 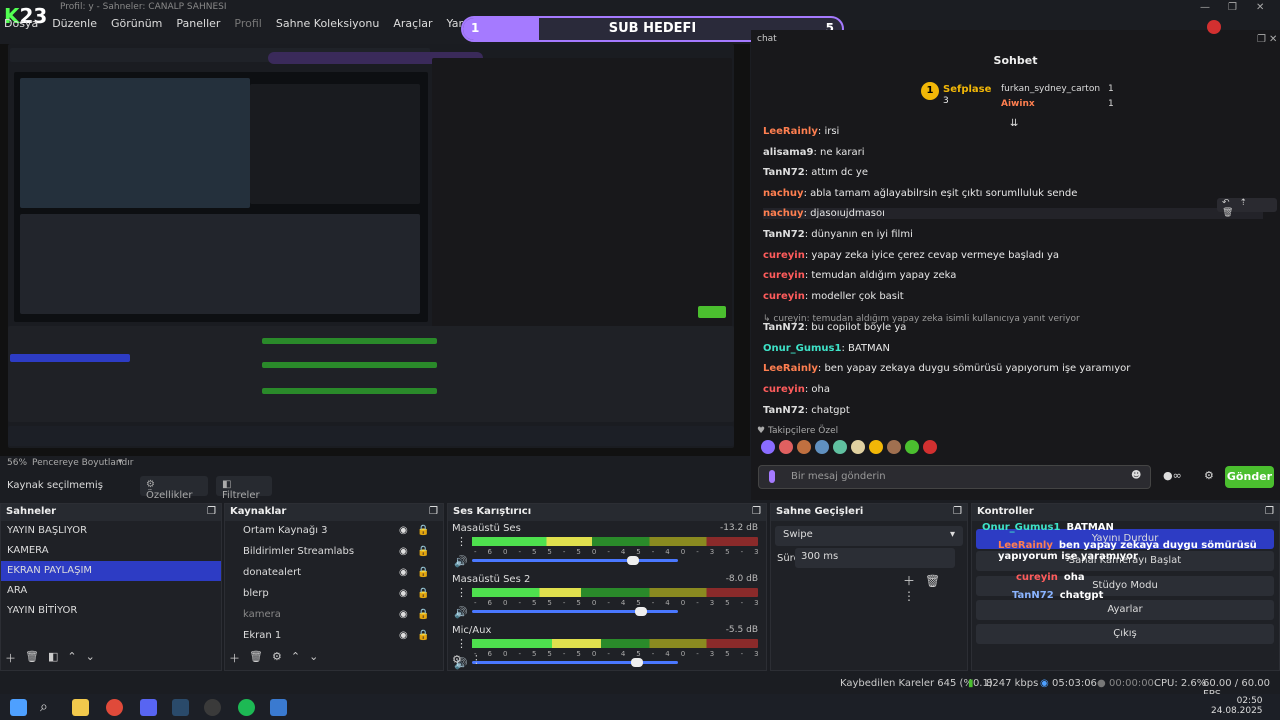 I want to click on chat-username: Onur_Gumus1, so click(x=802, y=348).